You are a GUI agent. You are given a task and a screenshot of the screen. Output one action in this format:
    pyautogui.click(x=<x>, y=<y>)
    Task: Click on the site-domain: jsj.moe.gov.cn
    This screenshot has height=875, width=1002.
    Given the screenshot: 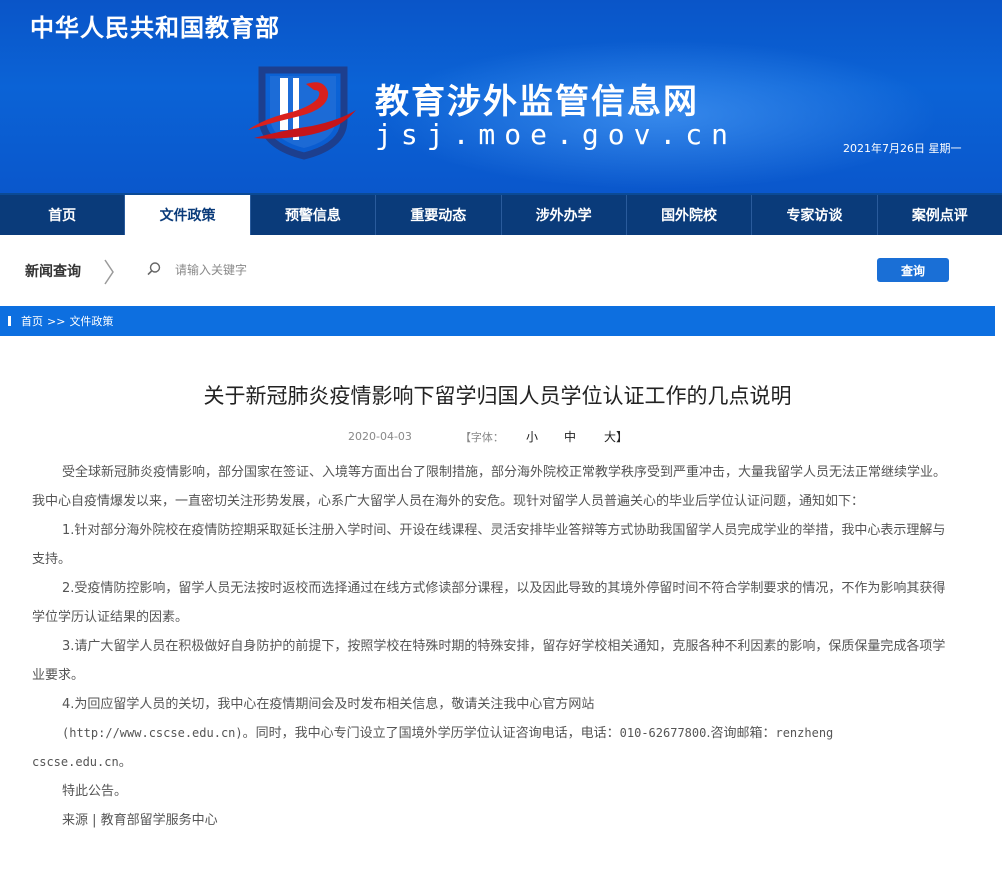 What is the action you would take?
    pyautogui.click(x=556, y=134)
    